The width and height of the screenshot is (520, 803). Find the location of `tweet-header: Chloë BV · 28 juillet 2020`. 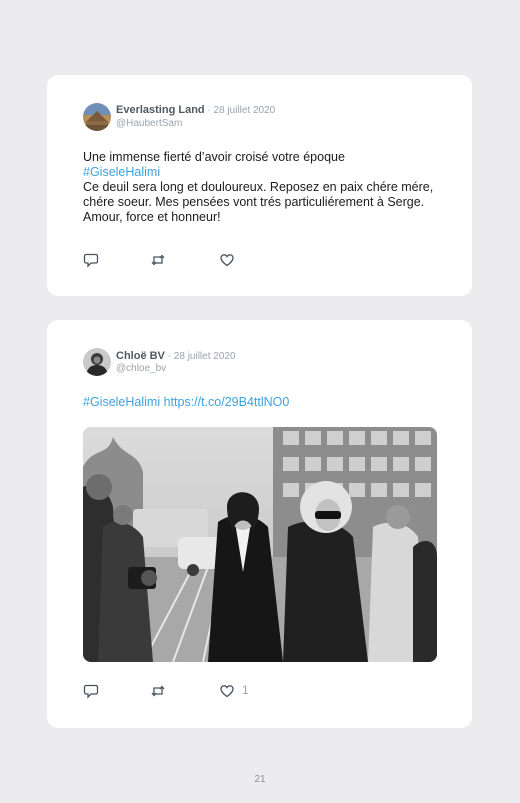

tweet-header: Chloë BV · 28 juillet 2020 is located at coordinates (176, 356).